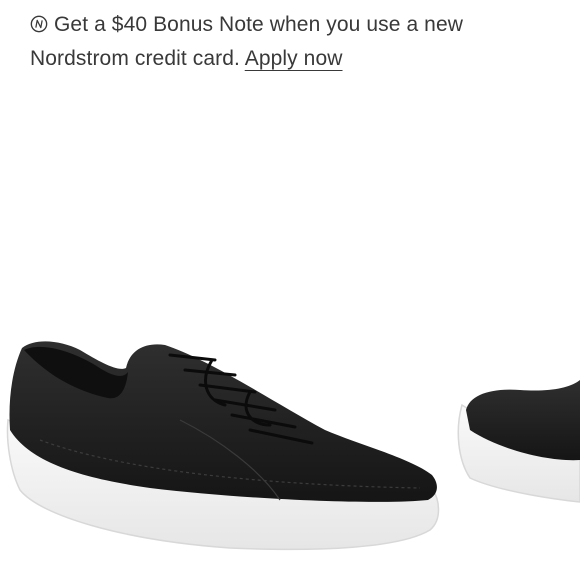  What do you see at coordinates (39, 24) in the screenshot?
I see `nordstrom-n-icon` at bounding box center [39, 24].